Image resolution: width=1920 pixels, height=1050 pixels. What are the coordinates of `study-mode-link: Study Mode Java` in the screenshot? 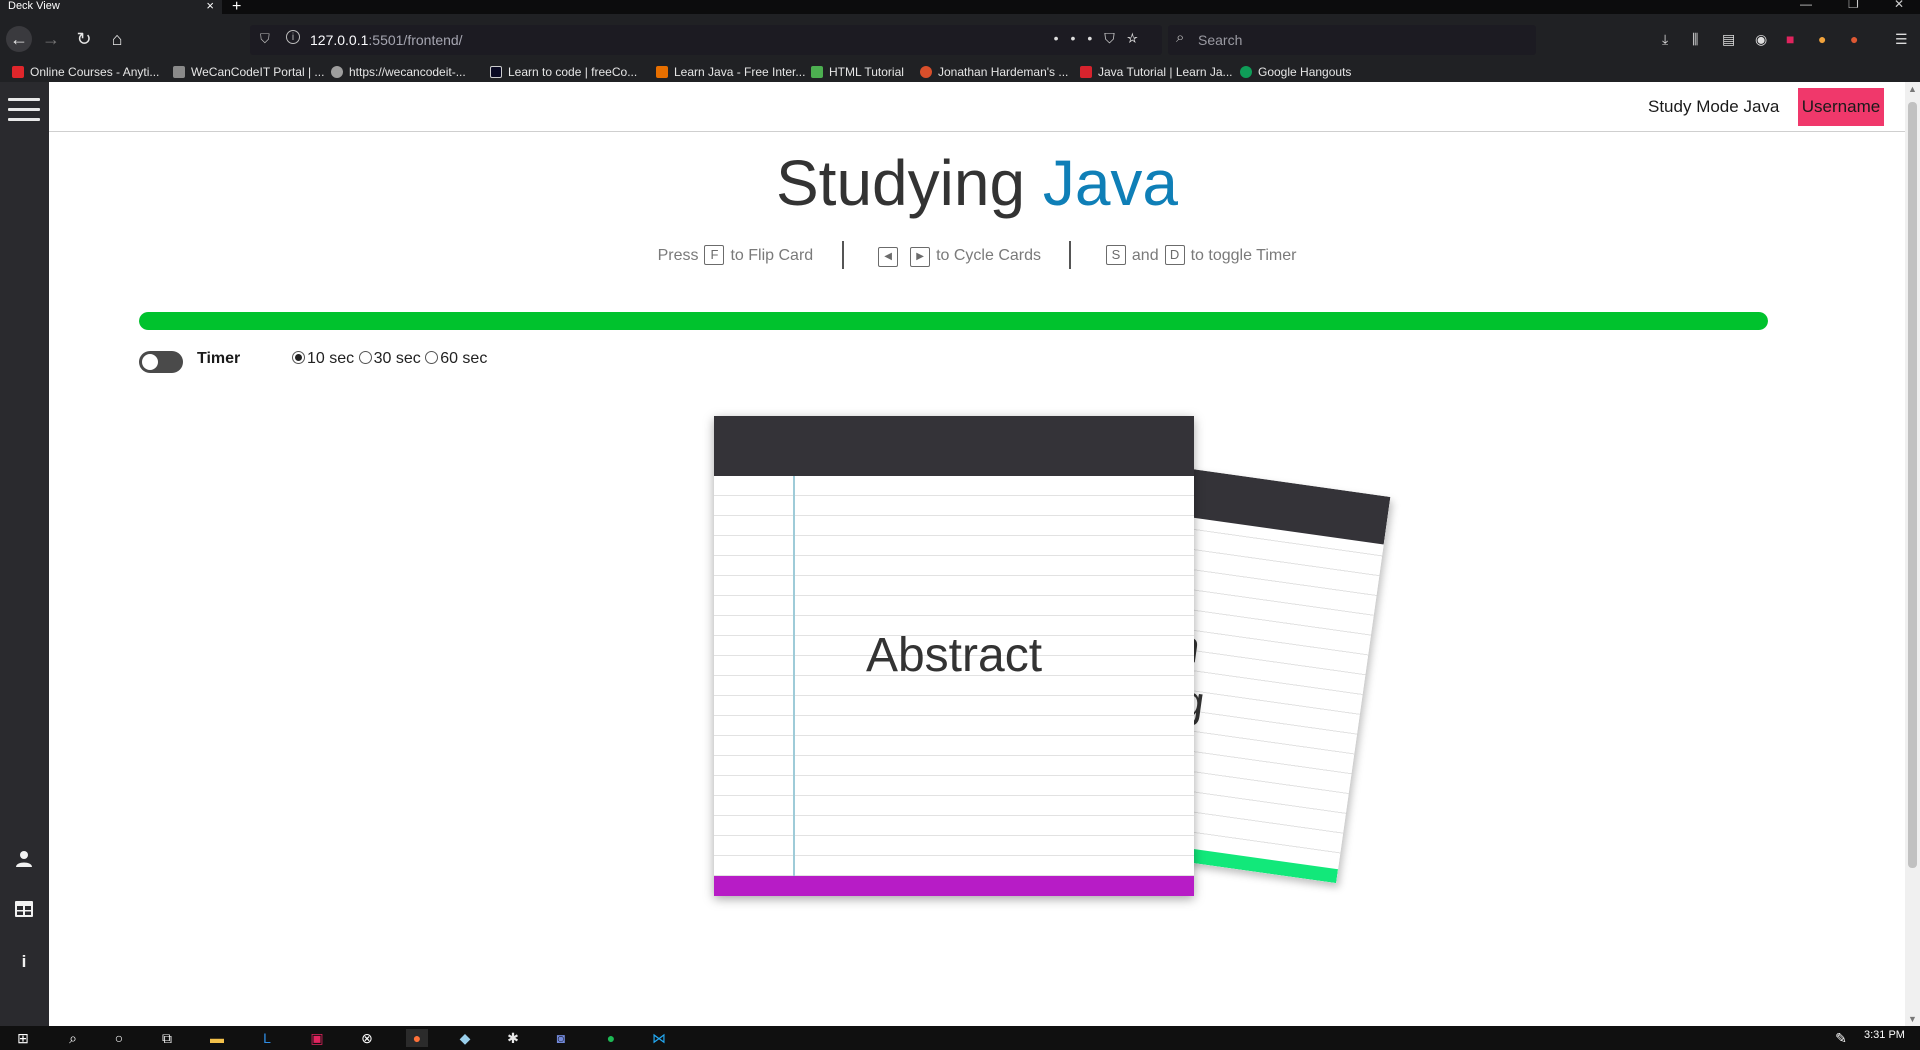 It's located at (1713, 107).